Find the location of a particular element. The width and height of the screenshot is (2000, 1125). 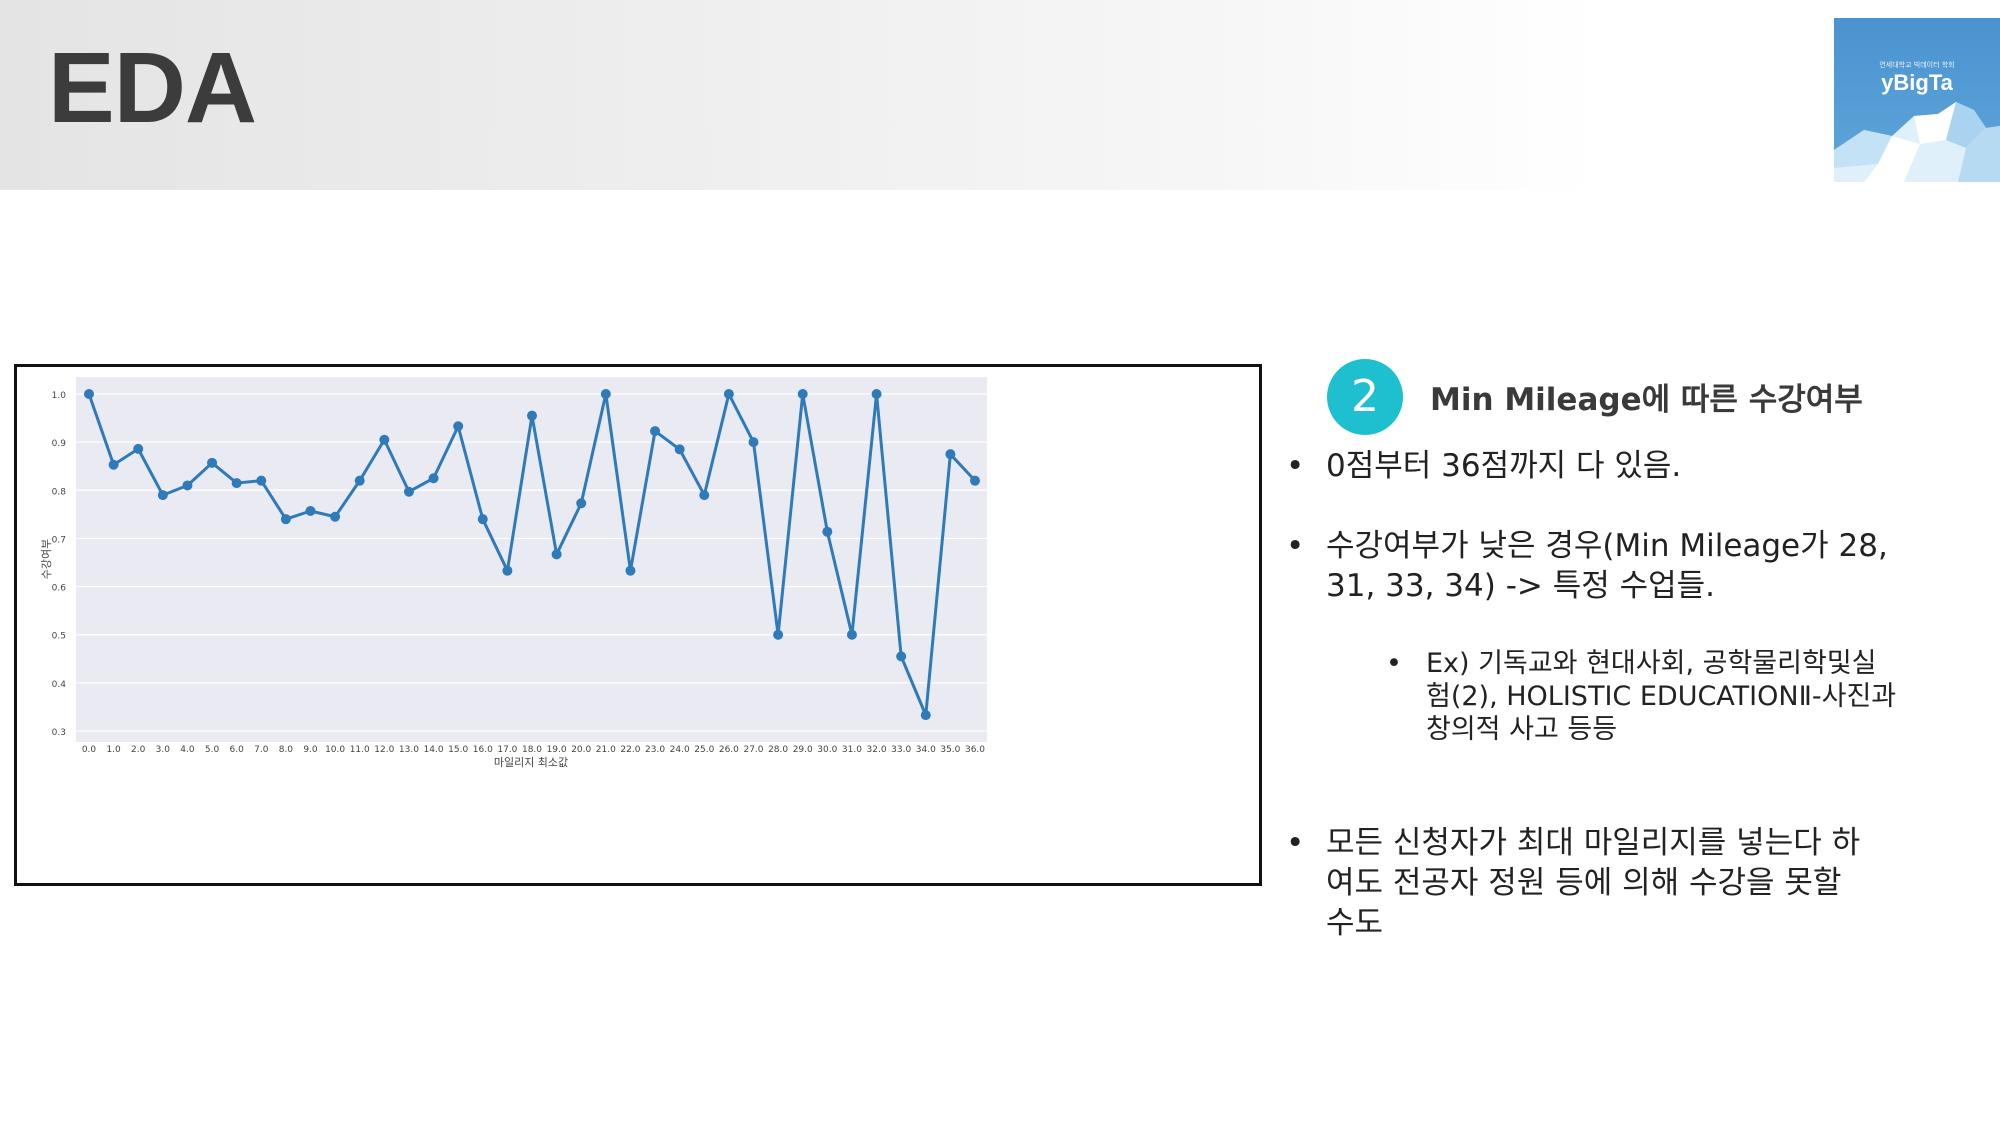

x-tick-label: 6.0 is located at coordinates (237, 750).